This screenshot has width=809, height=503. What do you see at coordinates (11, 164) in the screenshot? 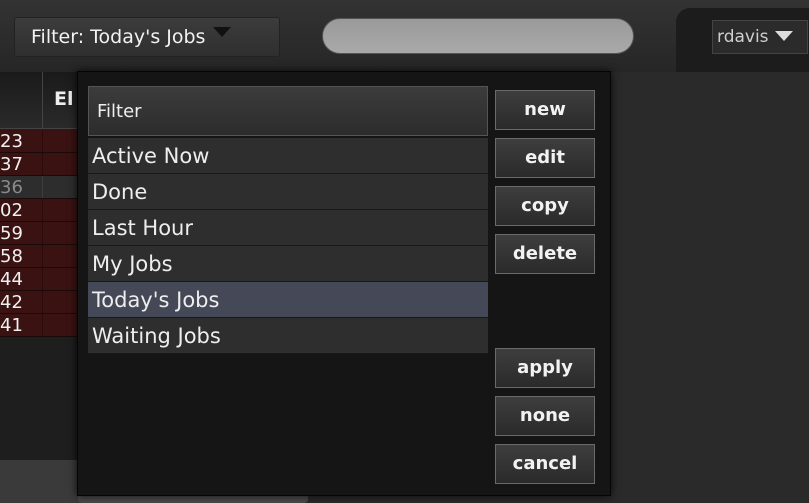
I see `table-cell: 37` at bounding box center [11, 164].